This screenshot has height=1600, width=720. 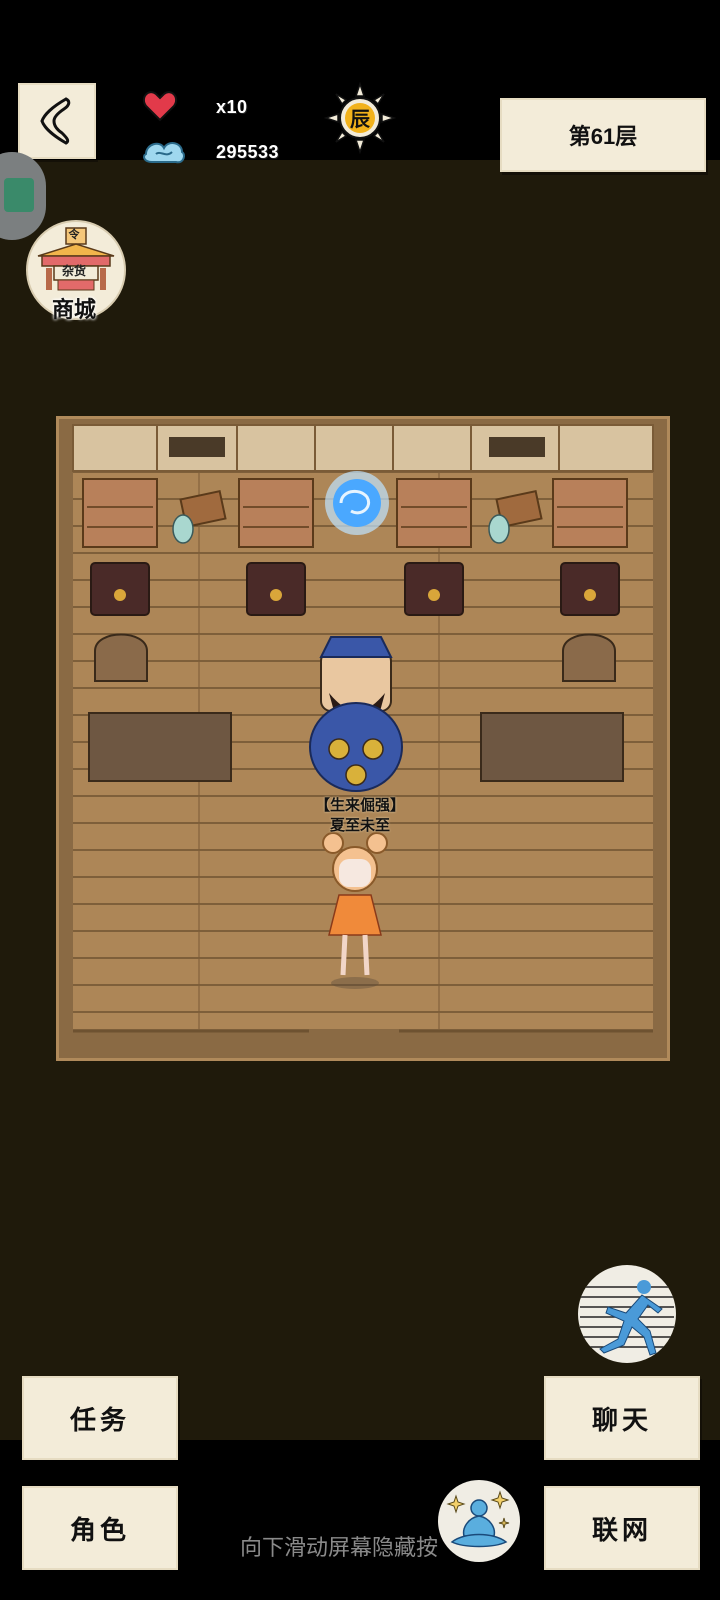 What do you see at coordinates (160, 108) in the screenshot?
I see `heart-icon` at bounding box center [160, 108].